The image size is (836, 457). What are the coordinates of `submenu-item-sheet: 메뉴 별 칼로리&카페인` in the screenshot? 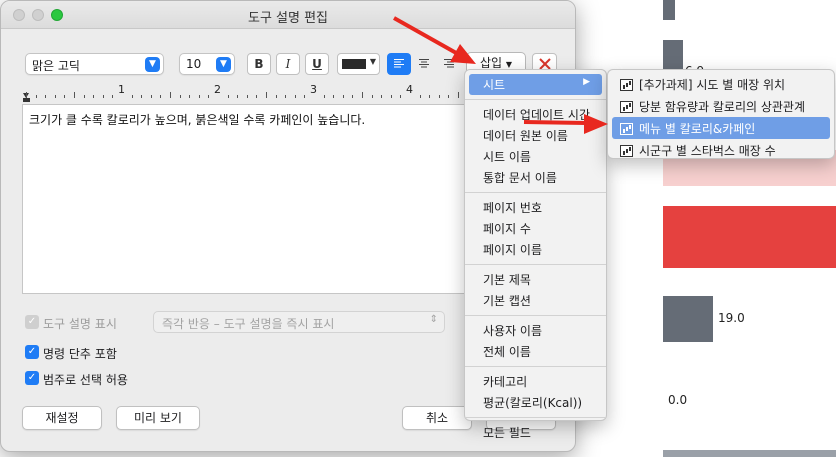 It's located at (721, 128).